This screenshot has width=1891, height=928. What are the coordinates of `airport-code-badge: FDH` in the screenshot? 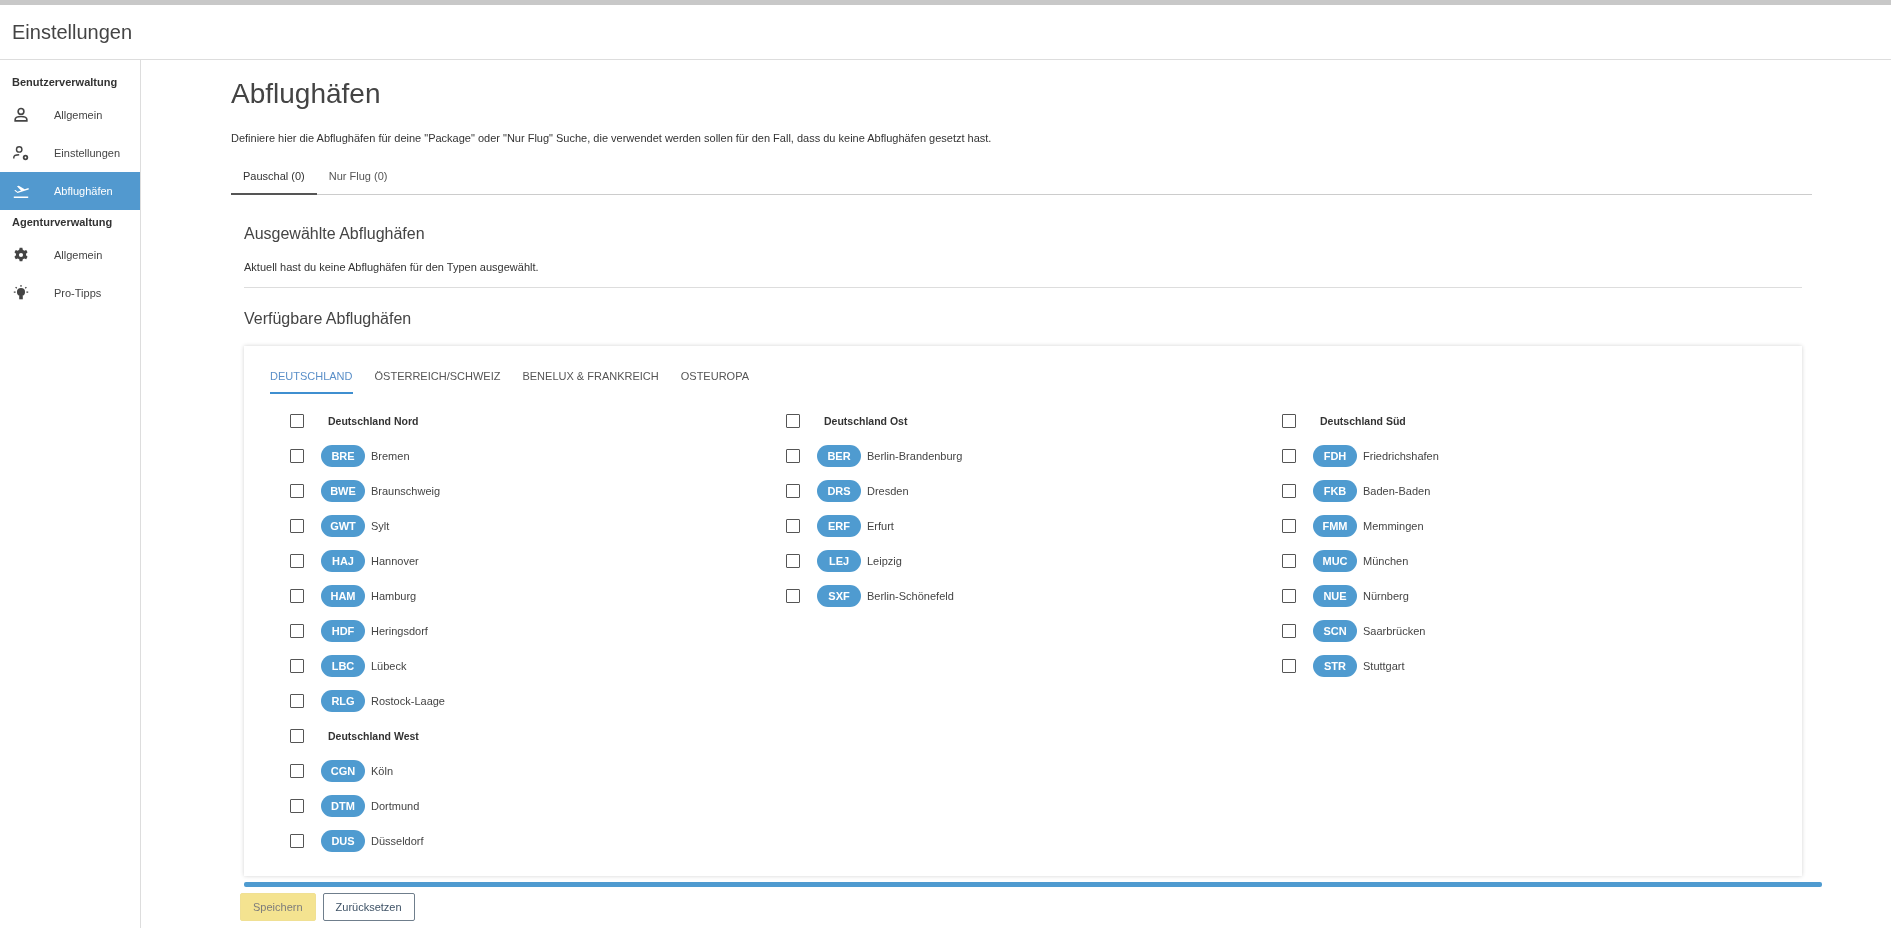 It's located at (1335, 455).